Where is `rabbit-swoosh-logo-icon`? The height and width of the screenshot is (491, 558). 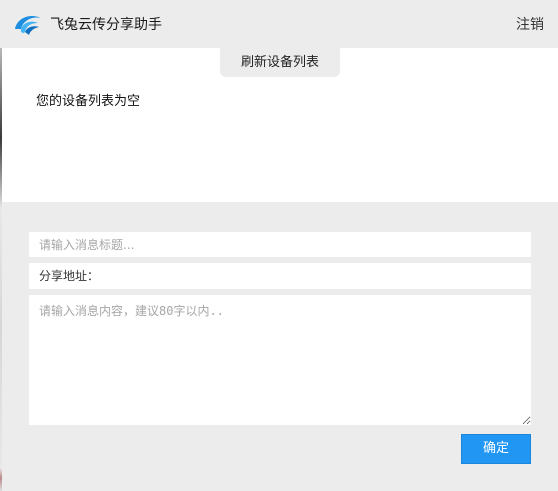 rabbit-swoosh-logo-icon is located at coordinates (28, 25).